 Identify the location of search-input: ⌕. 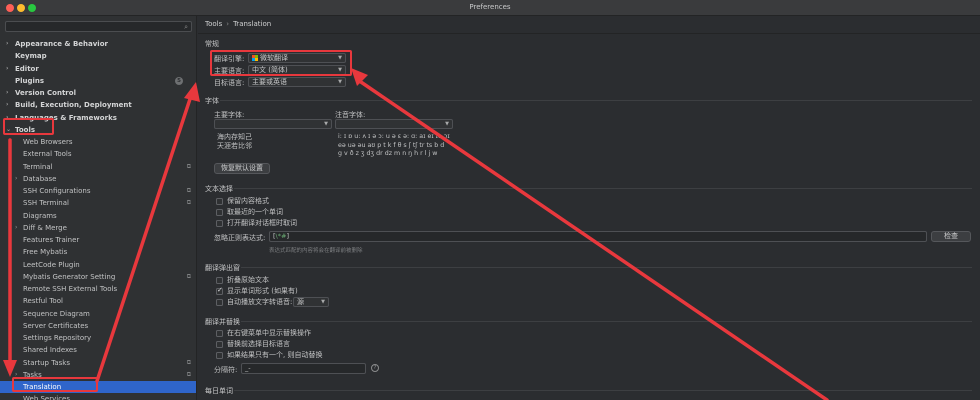
(98, 26).